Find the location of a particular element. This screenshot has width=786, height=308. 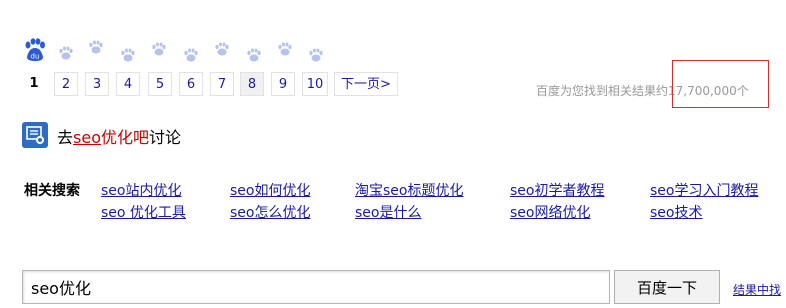

tieba-prefix: 去 is located at coordinates (65, 137).